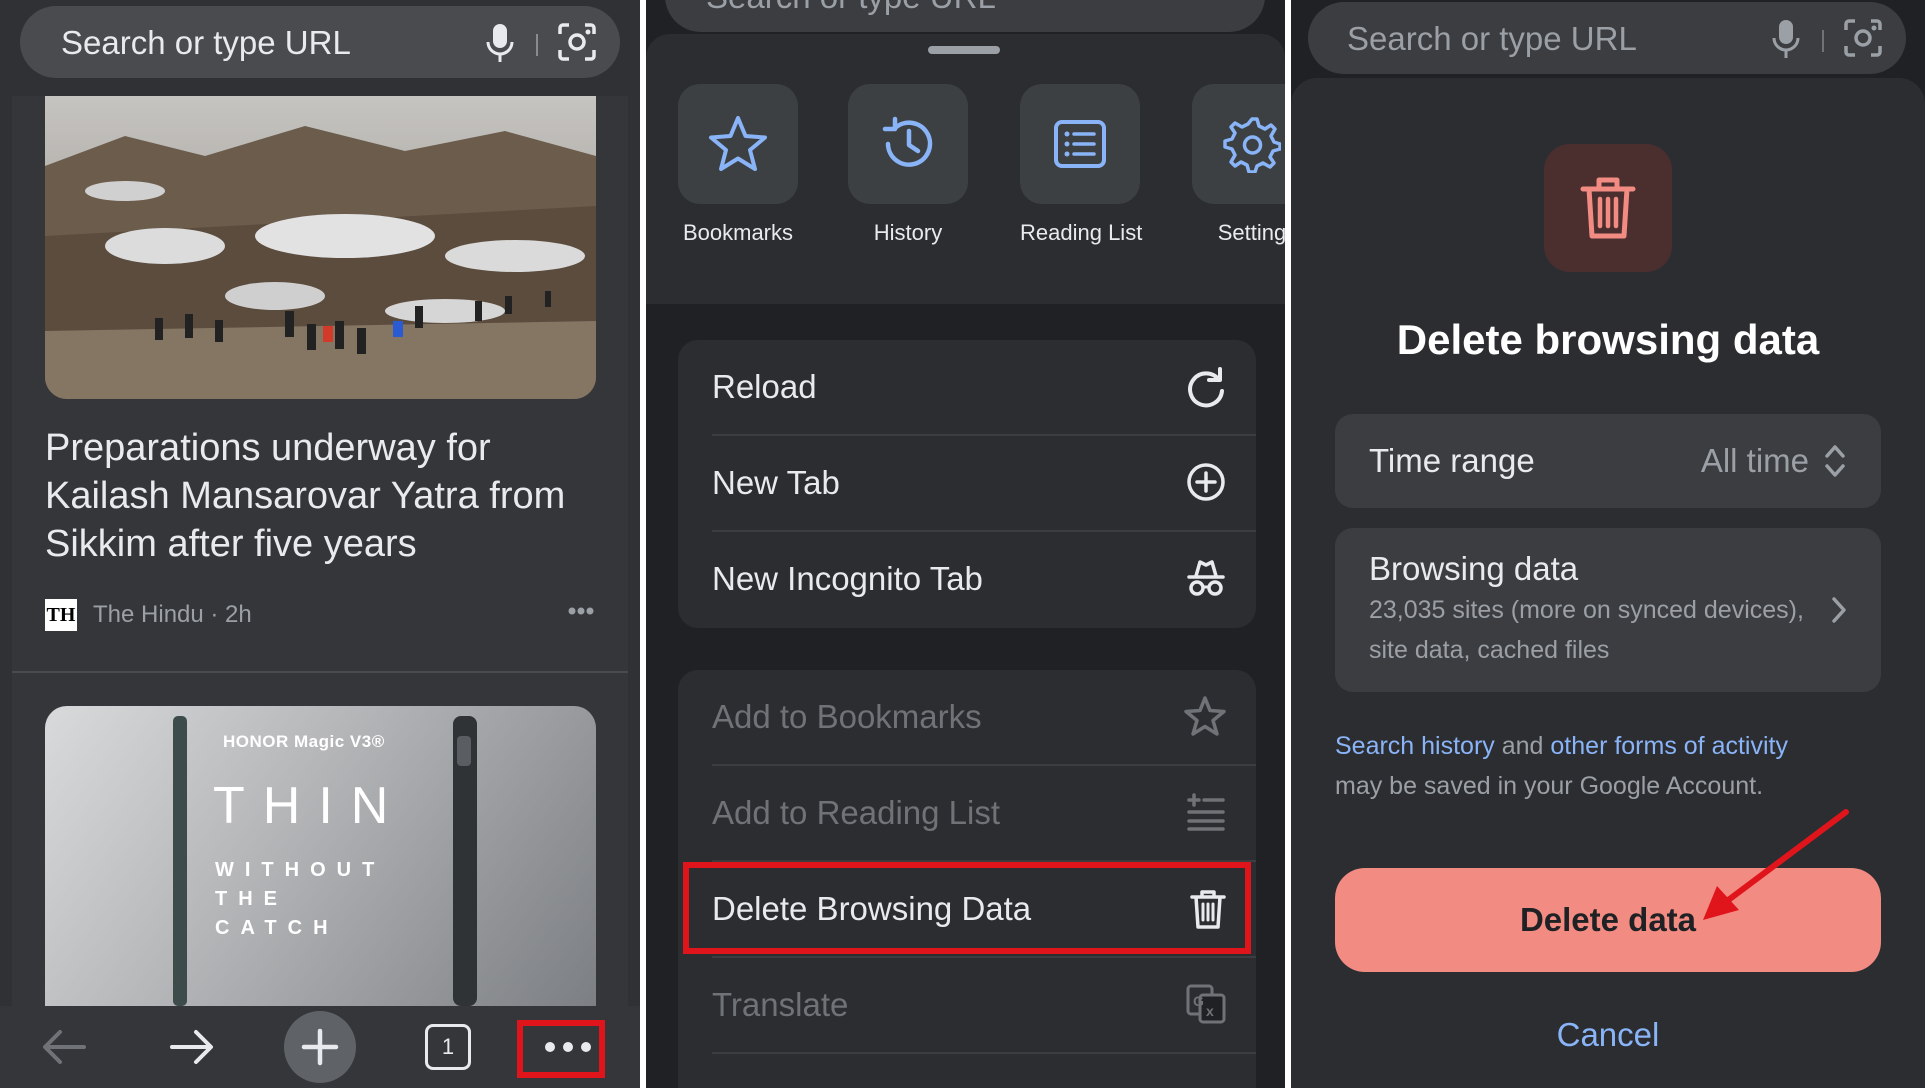 Image resolution: width=1925 pixels, height=1088 pixels. Describe the element at coordinates (764, 386) in the screenshot. I see `menu-item-label: Reload` at that location.